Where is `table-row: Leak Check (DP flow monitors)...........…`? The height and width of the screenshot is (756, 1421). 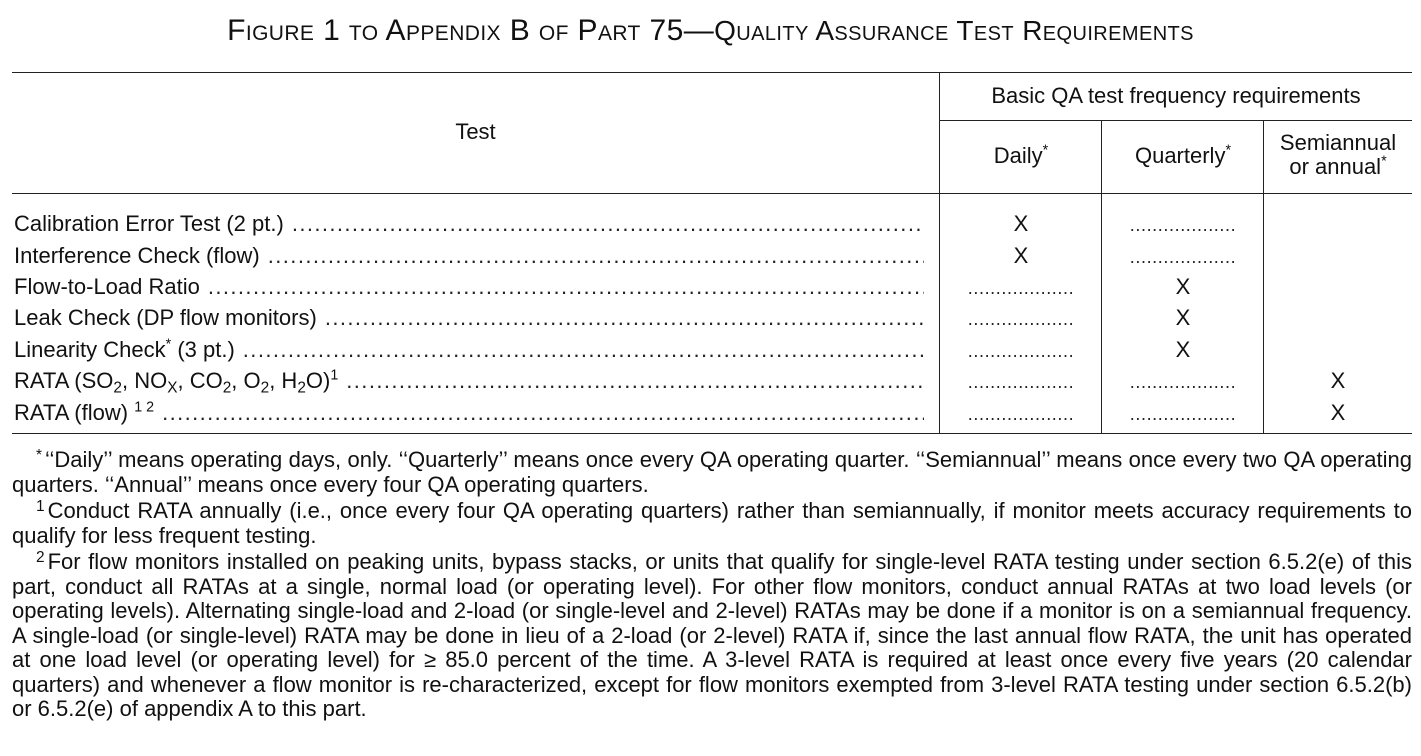 table-row: Leak Check (DP flow monitors)...........… is located at coordinates (712, 318).